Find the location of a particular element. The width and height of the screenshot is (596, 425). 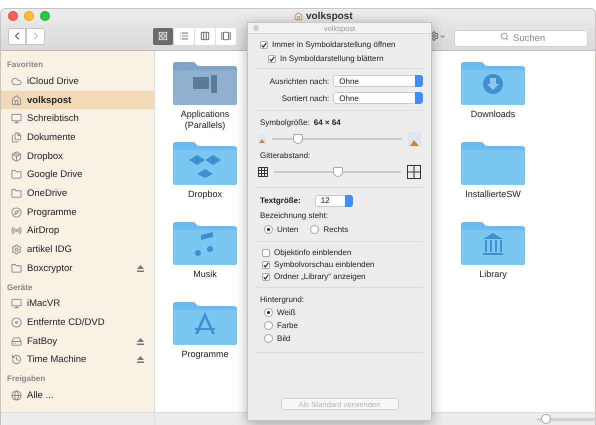

drive-icon is located at coordinates (16, 341).